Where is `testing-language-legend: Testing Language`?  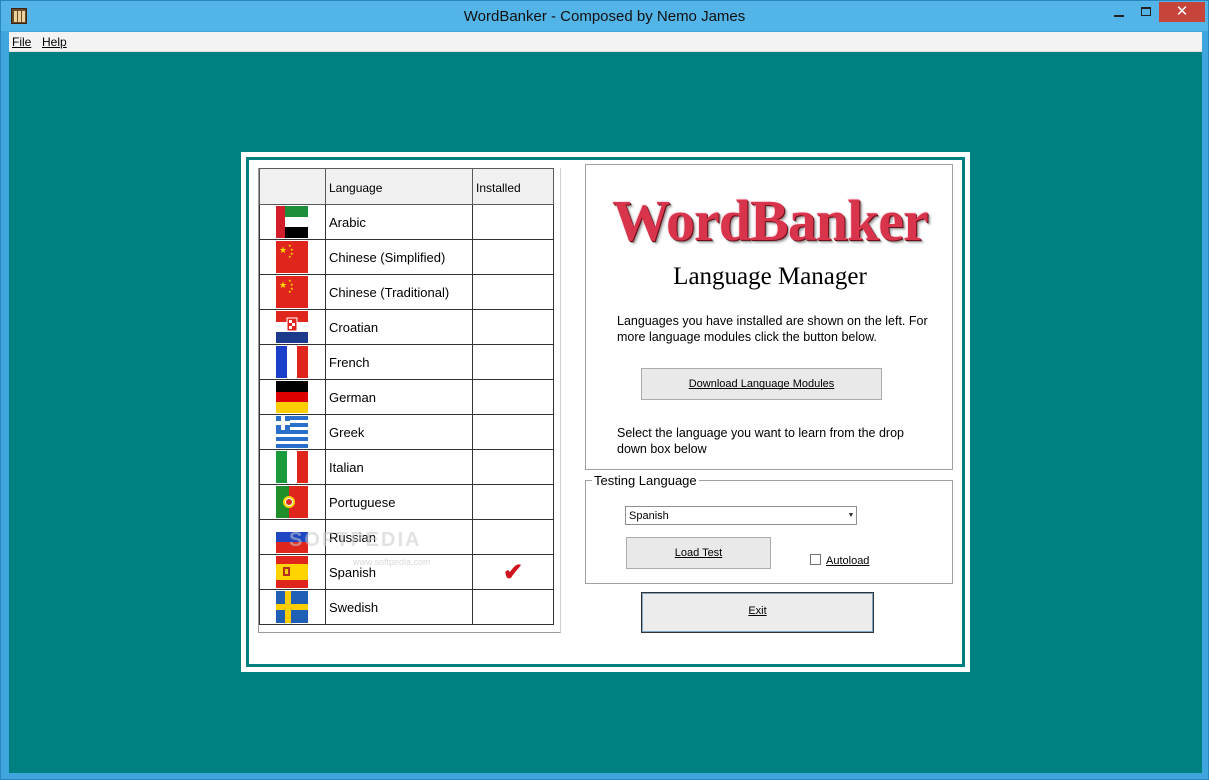
testing-language-legend: Testing Language is located at coordinates (645, 480).